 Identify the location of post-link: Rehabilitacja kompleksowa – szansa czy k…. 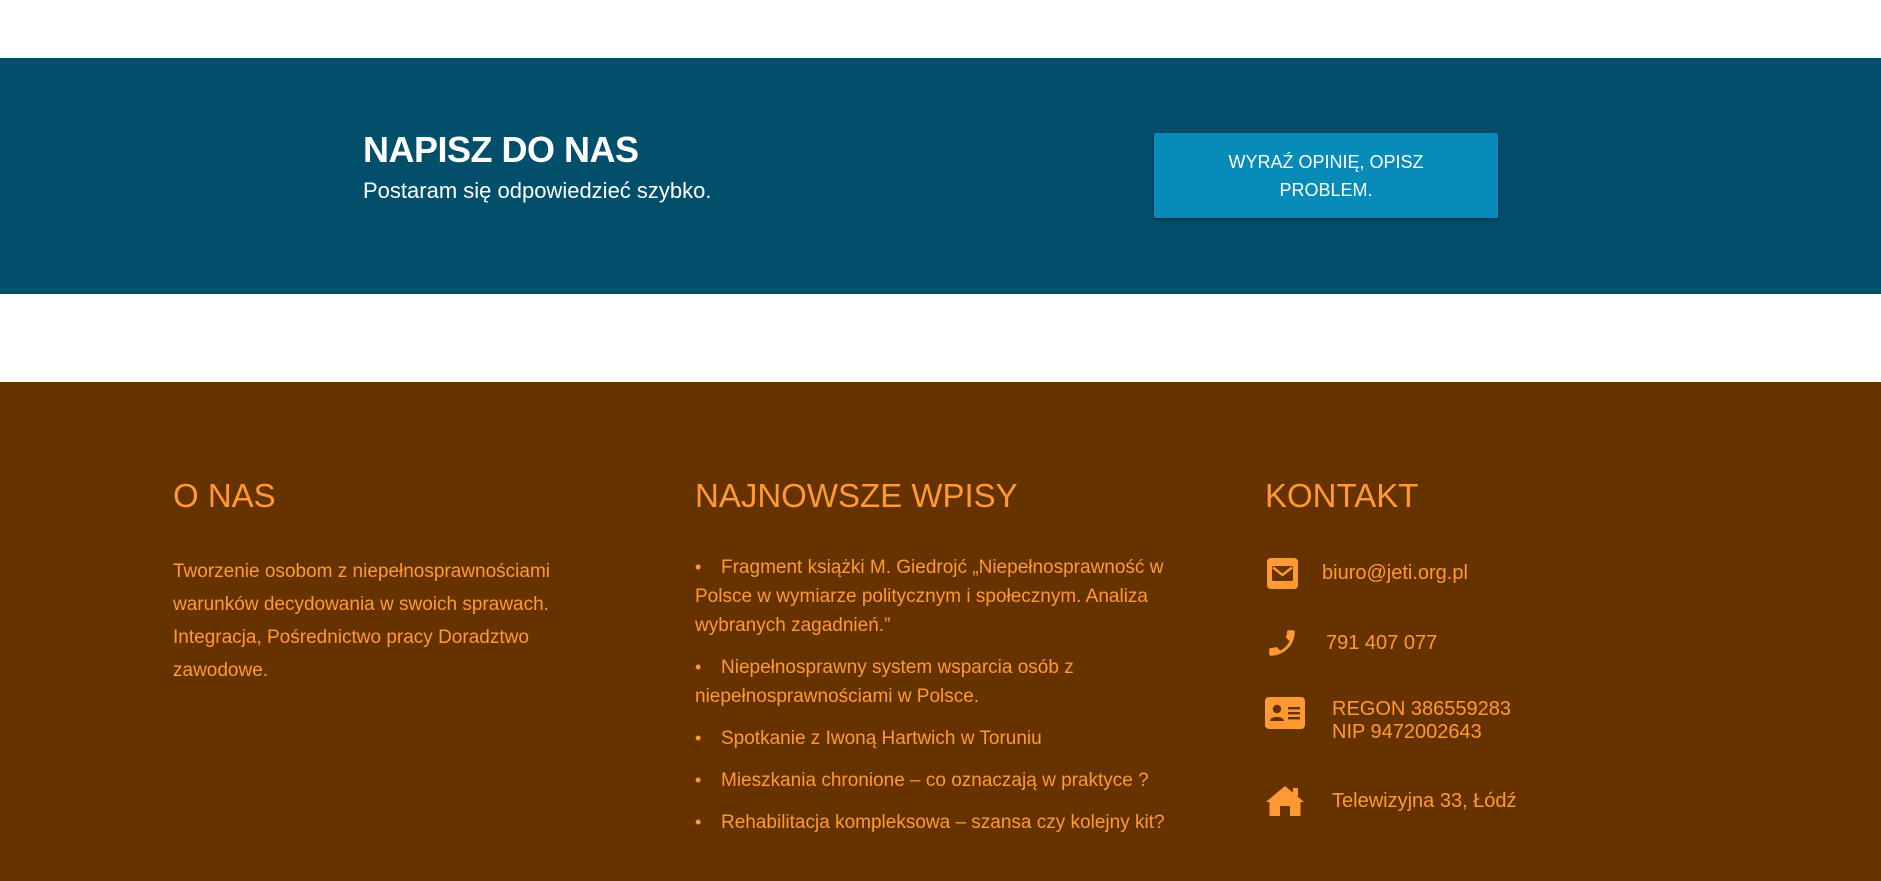
(943, 822).